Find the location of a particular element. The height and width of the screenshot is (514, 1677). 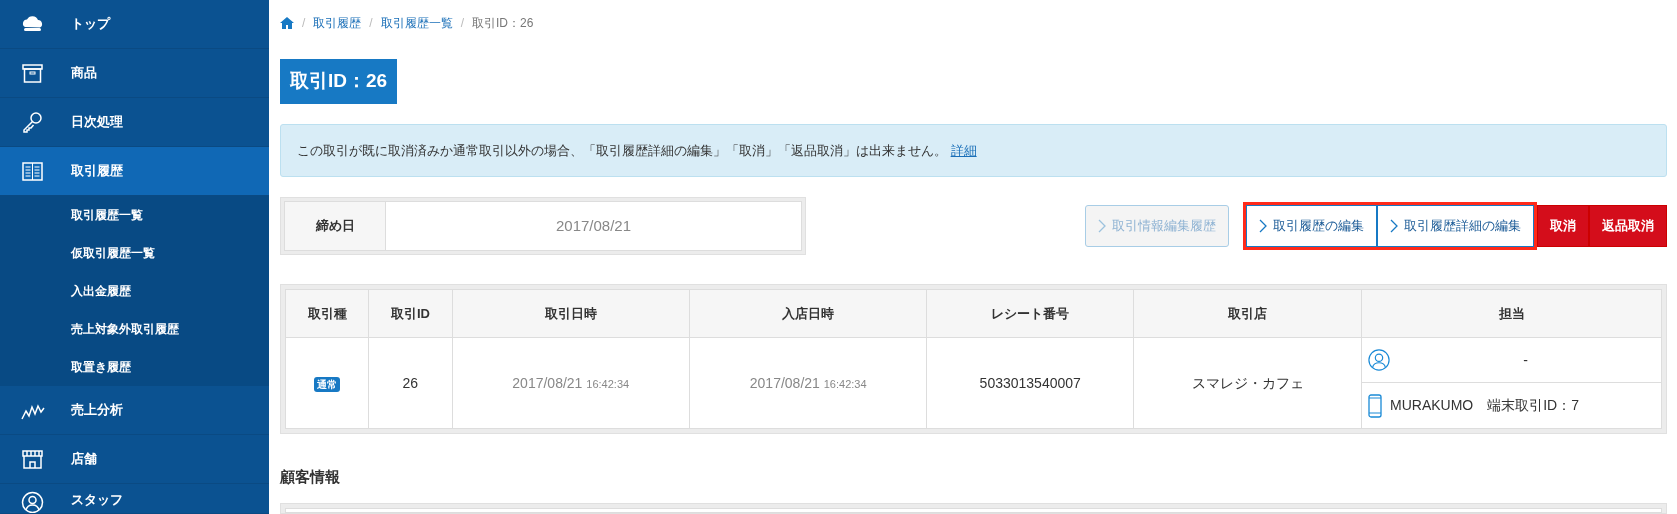

key-icon is located at coordinates (32, 122).